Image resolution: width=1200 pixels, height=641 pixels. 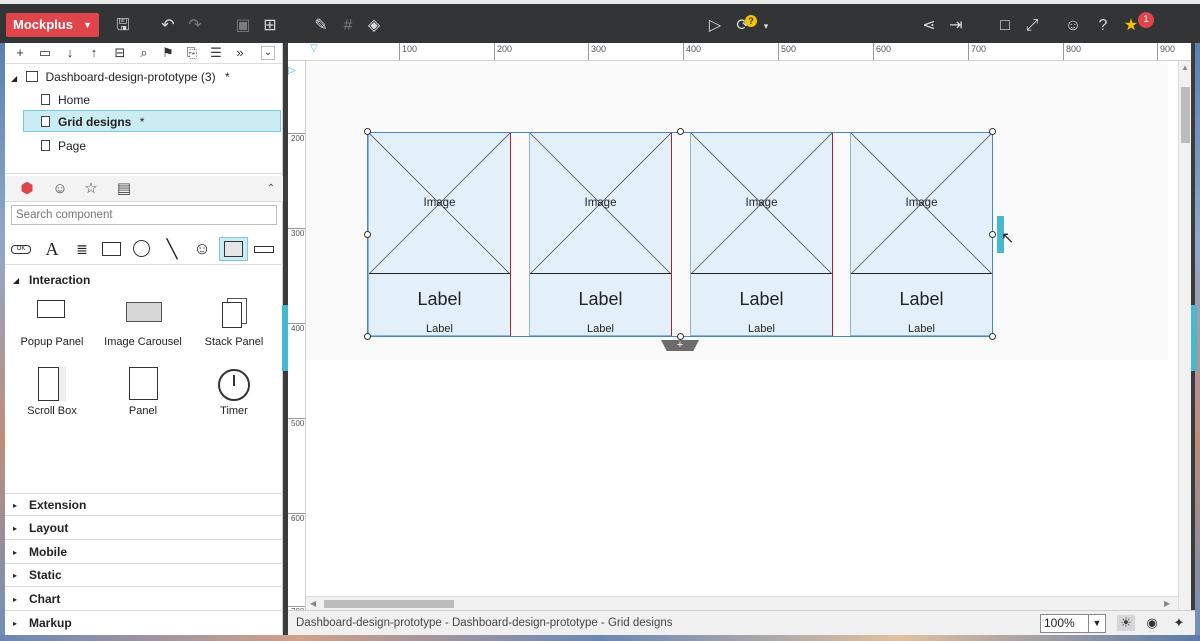 What do you see at coordinates (20, 53) in the screenshot?
I see `add-page-icon: +` at bounding box center [20, 53].